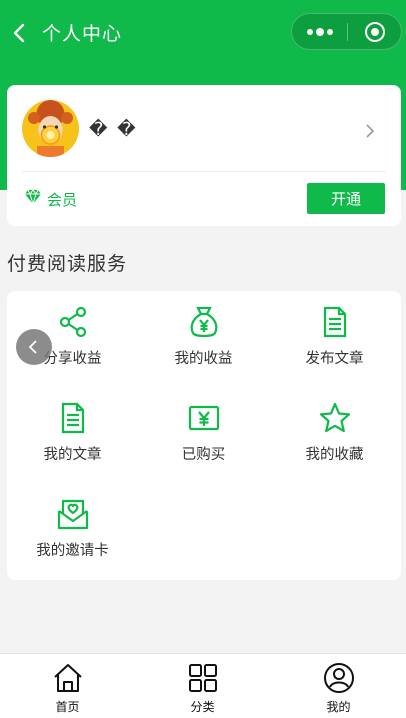  What do you see at coordinates (33, 197) in the screenshot?
I see `diamond-icon` at bounding box center [33, 197].